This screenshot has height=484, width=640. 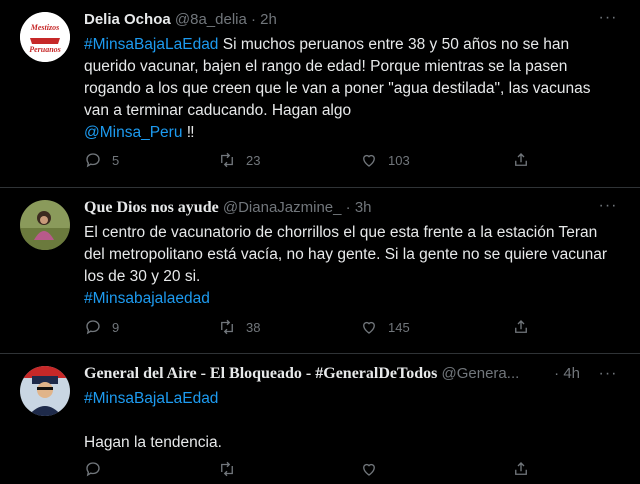 I want to click on timestamp: 2h, so click(x=268, y=19).